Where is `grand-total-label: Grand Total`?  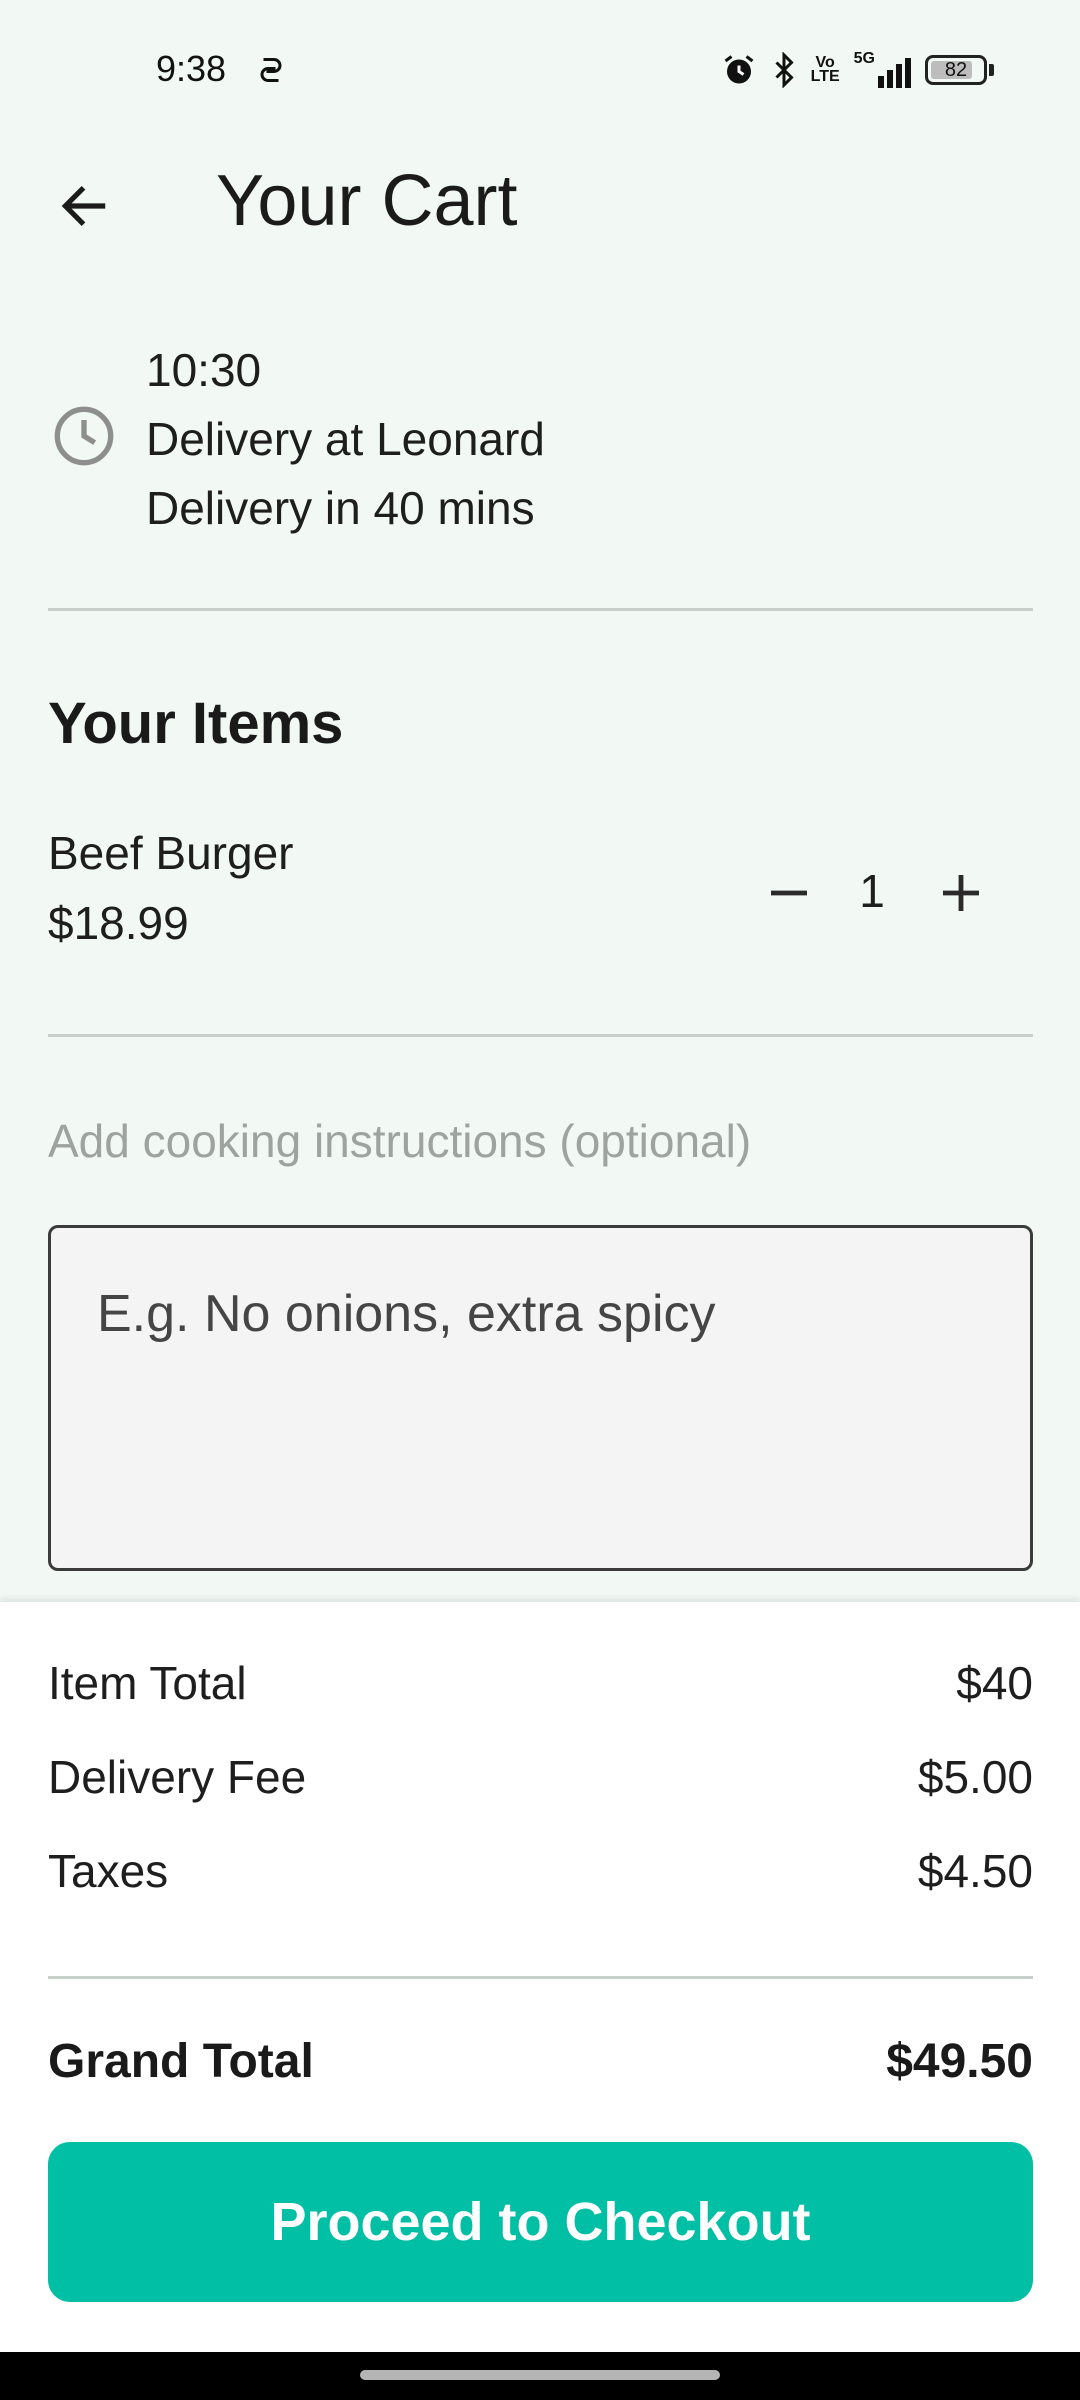
grand-total-label: Grand Total is located at coordinates (181, 2061).